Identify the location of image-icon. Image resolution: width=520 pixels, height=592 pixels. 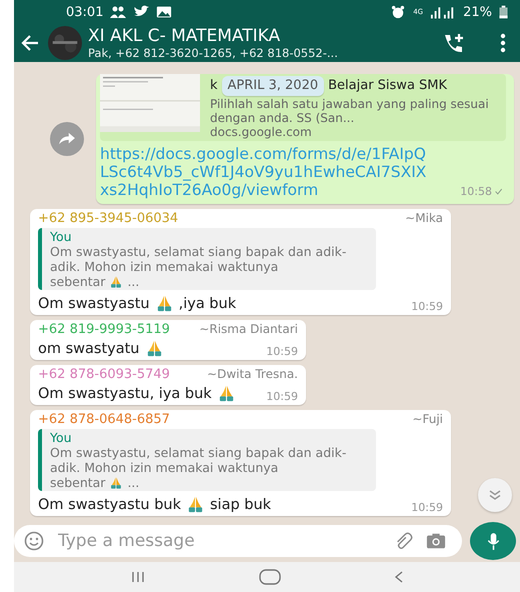
(164, 12).